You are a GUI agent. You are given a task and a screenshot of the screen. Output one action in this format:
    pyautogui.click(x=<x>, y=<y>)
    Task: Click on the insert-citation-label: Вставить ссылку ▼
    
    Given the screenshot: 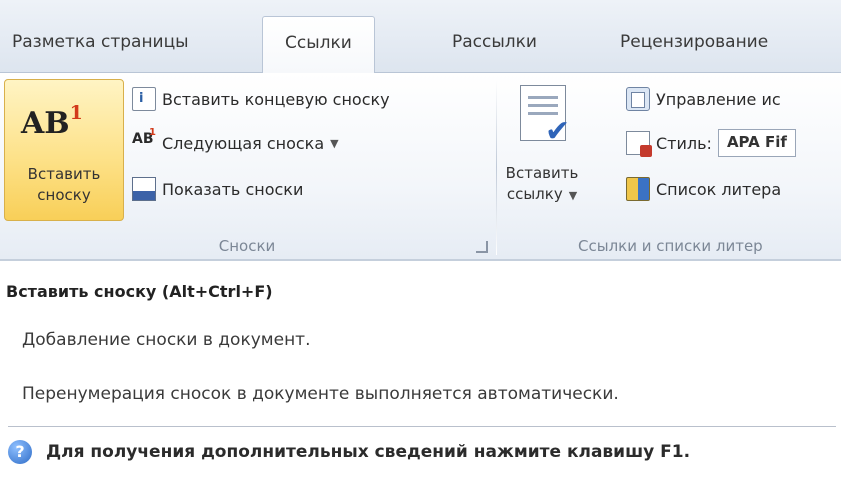 What is the action you would take?
    pyautogui.click(x=542, y=183)
    